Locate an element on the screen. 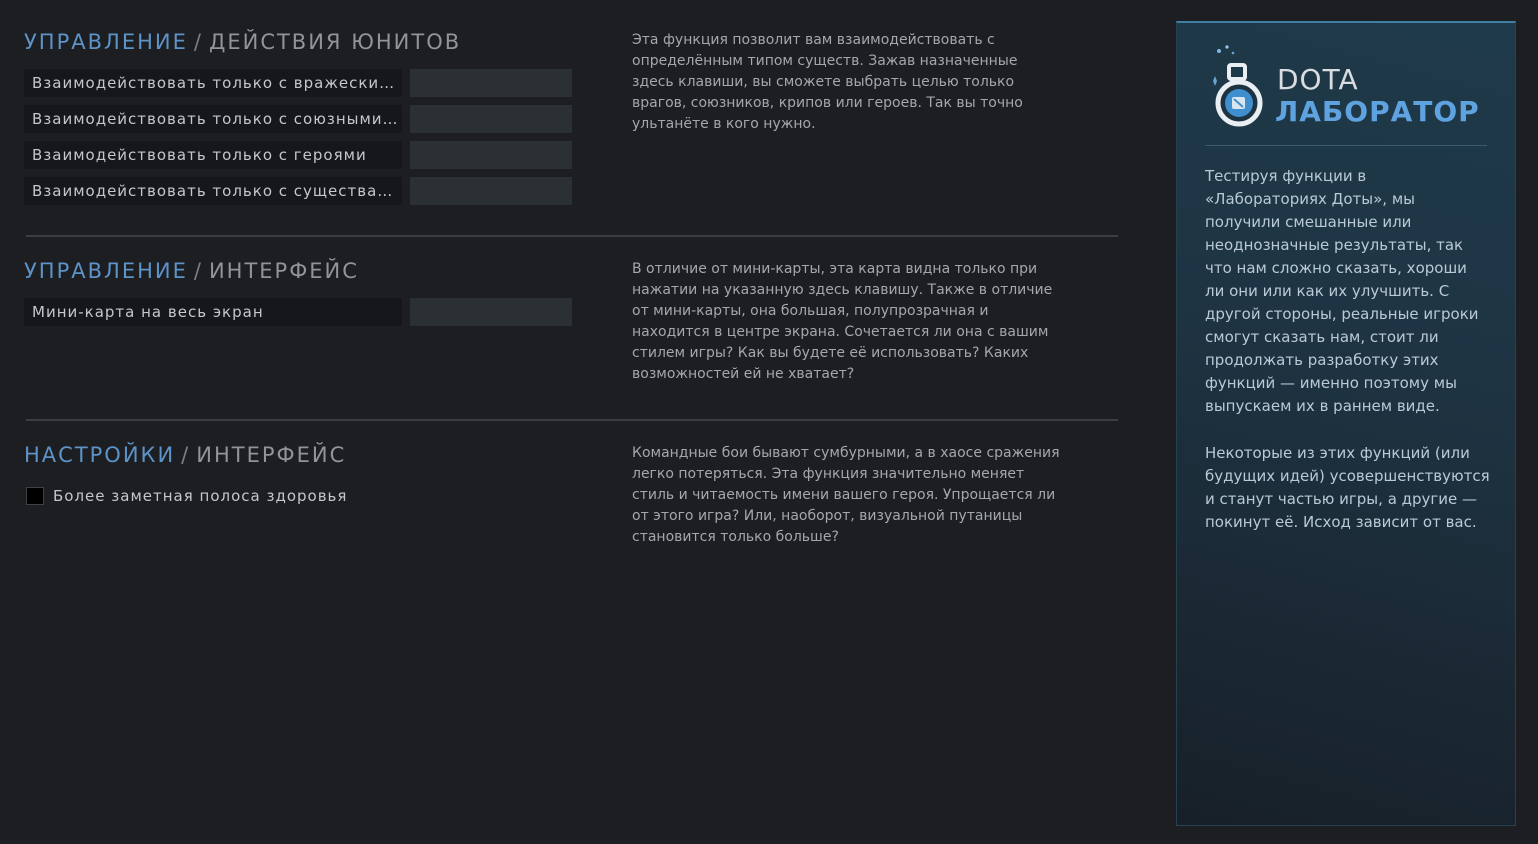 Image resolution: width=1538 pixels, height=844 pixels. logo-title-dota: DOTA is located at coordinates (1318, 79).